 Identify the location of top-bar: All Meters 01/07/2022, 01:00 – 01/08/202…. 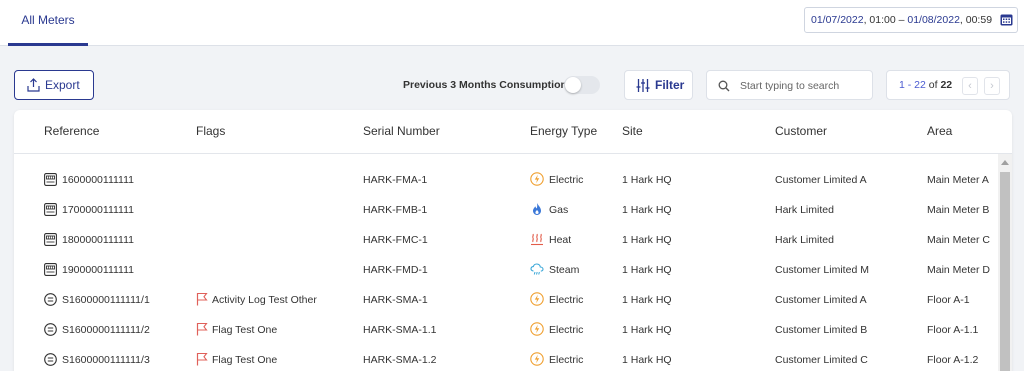
(512, 23).